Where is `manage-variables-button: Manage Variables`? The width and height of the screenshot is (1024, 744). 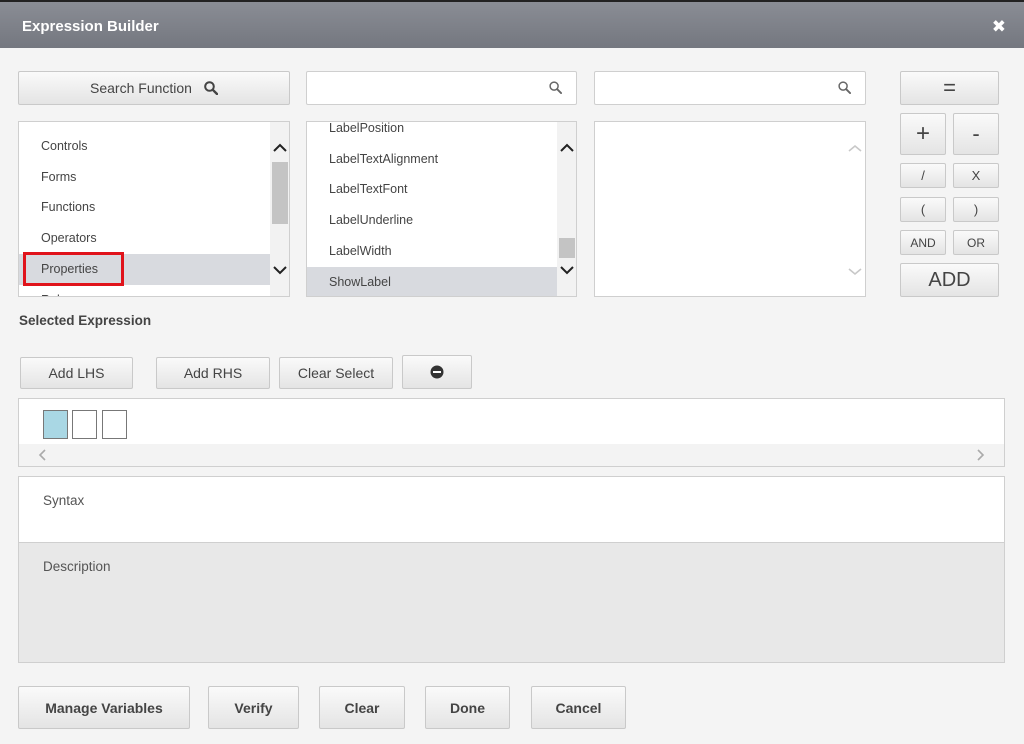 manage-variables-button: Manage Variables is located at coordinates (104, 707).